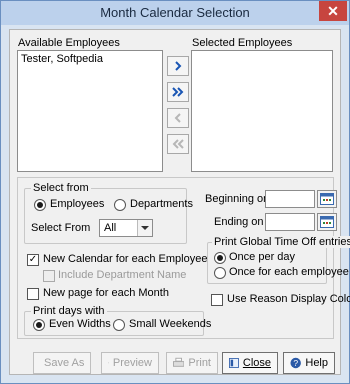  What do you see at coordinates (39, 325) in the screenshot?
I see `even-widths-radio` at bounding box center [39, 325].